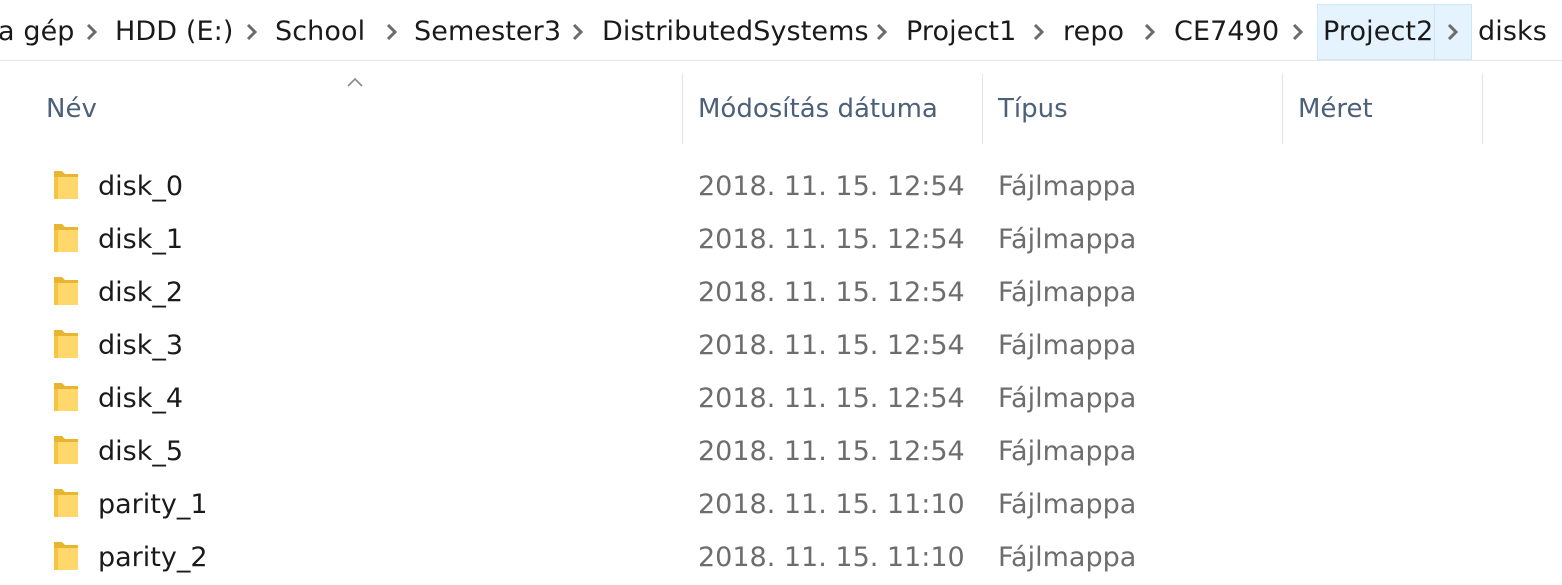 This screenshot has height=585, width=1562. Describe the element at coordinates (153, 504) in the screenshot. I see `file-name: parity_1` at that location.